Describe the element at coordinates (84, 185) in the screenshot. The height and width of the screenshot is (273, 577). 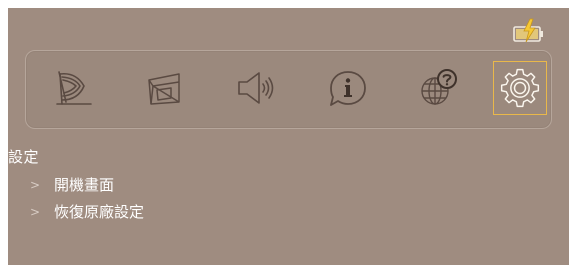
I see `menu-item-label: 開機畫面` at that location.